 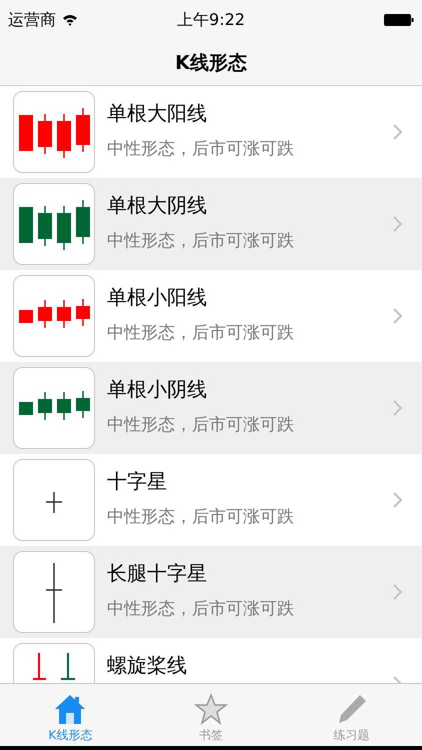 What do you see at coordinates (211, 63) in the screenshot?
I see `nav-title: K线形态` at bounding box center [211, 63].